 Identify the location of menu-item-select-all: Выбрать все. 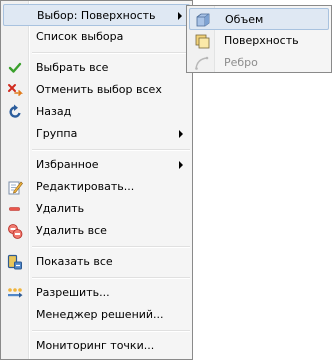
(96, 68).